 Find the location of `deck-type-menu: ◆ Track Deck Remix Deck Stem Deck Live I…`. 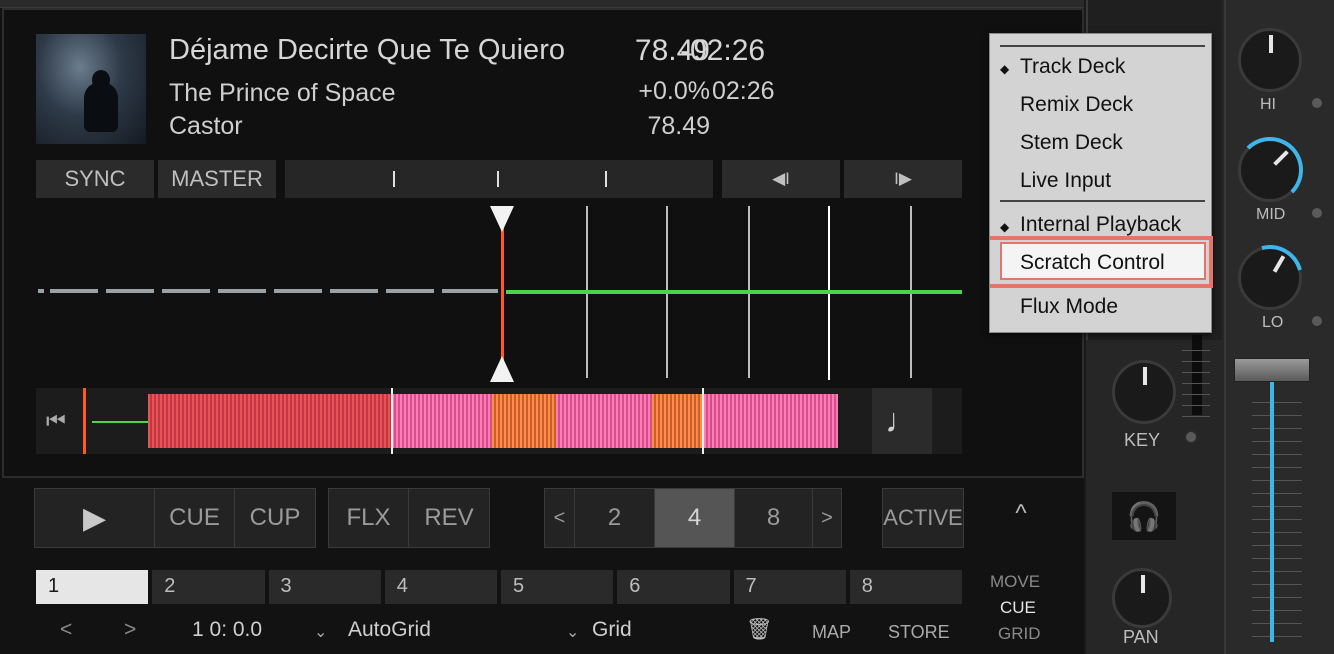

deck-type-menu: ◆ Track Deck Remix Deck Stem Deck Live I… is located at coordinates (1101, 183).